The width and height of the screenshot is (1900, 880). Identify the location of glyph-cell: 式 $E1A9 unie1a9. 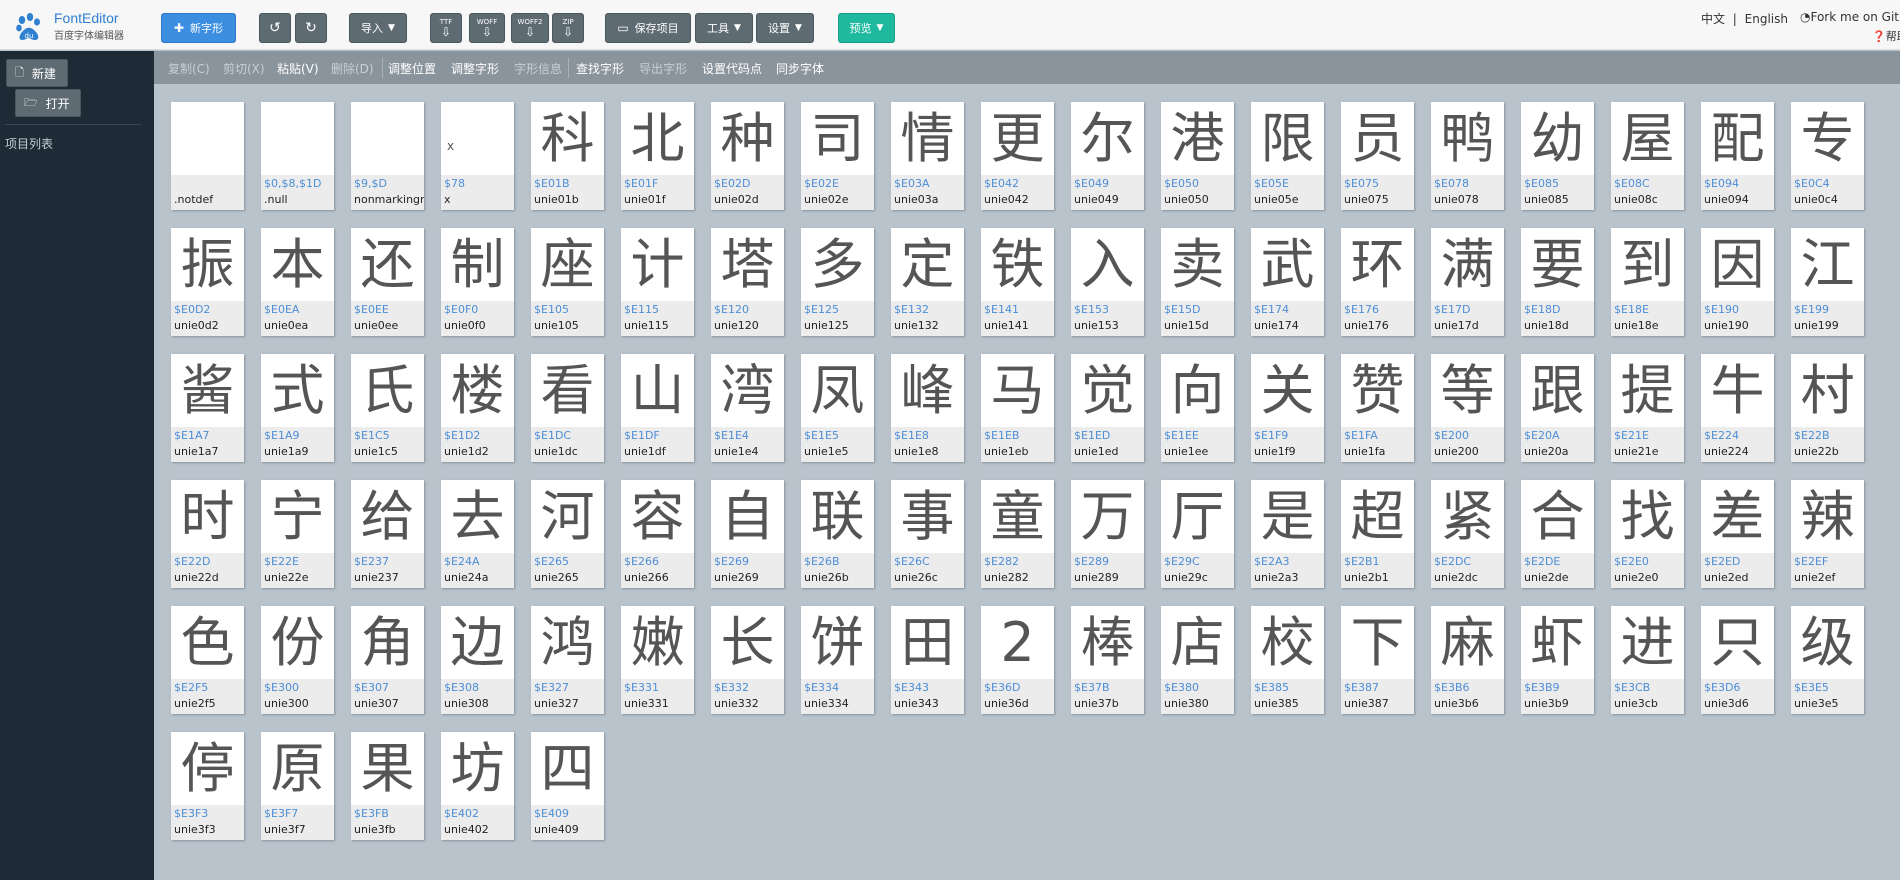
(297, 408).